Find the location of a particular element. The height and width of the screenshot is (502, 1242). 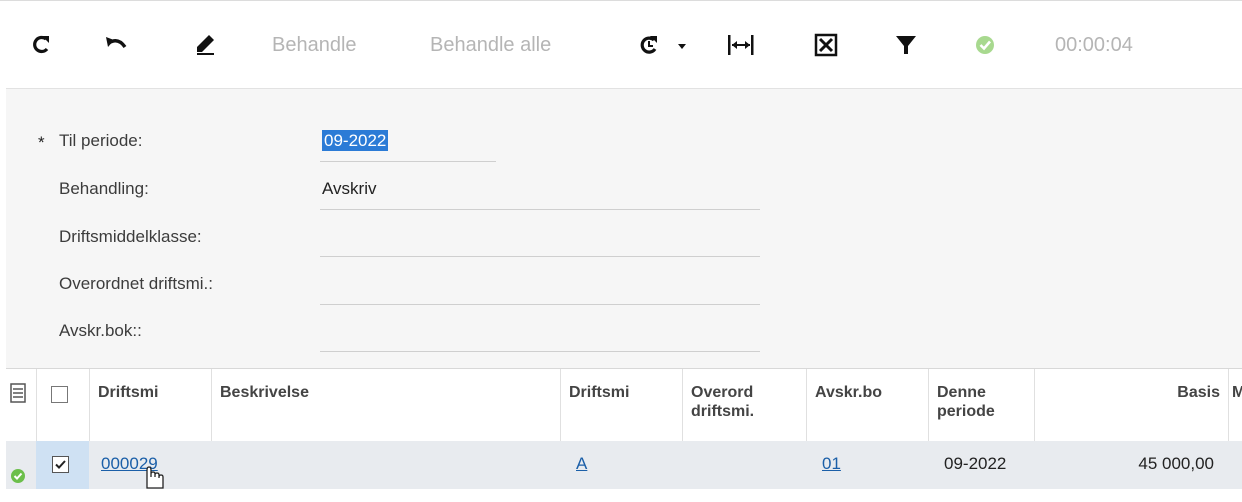

filter-icon is located at coordinates (906, 45).